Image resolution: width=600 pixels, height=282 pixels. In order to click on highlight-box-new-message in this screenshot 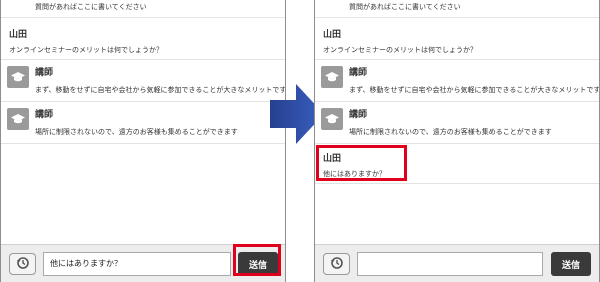, I will do `click(361, 163)`.